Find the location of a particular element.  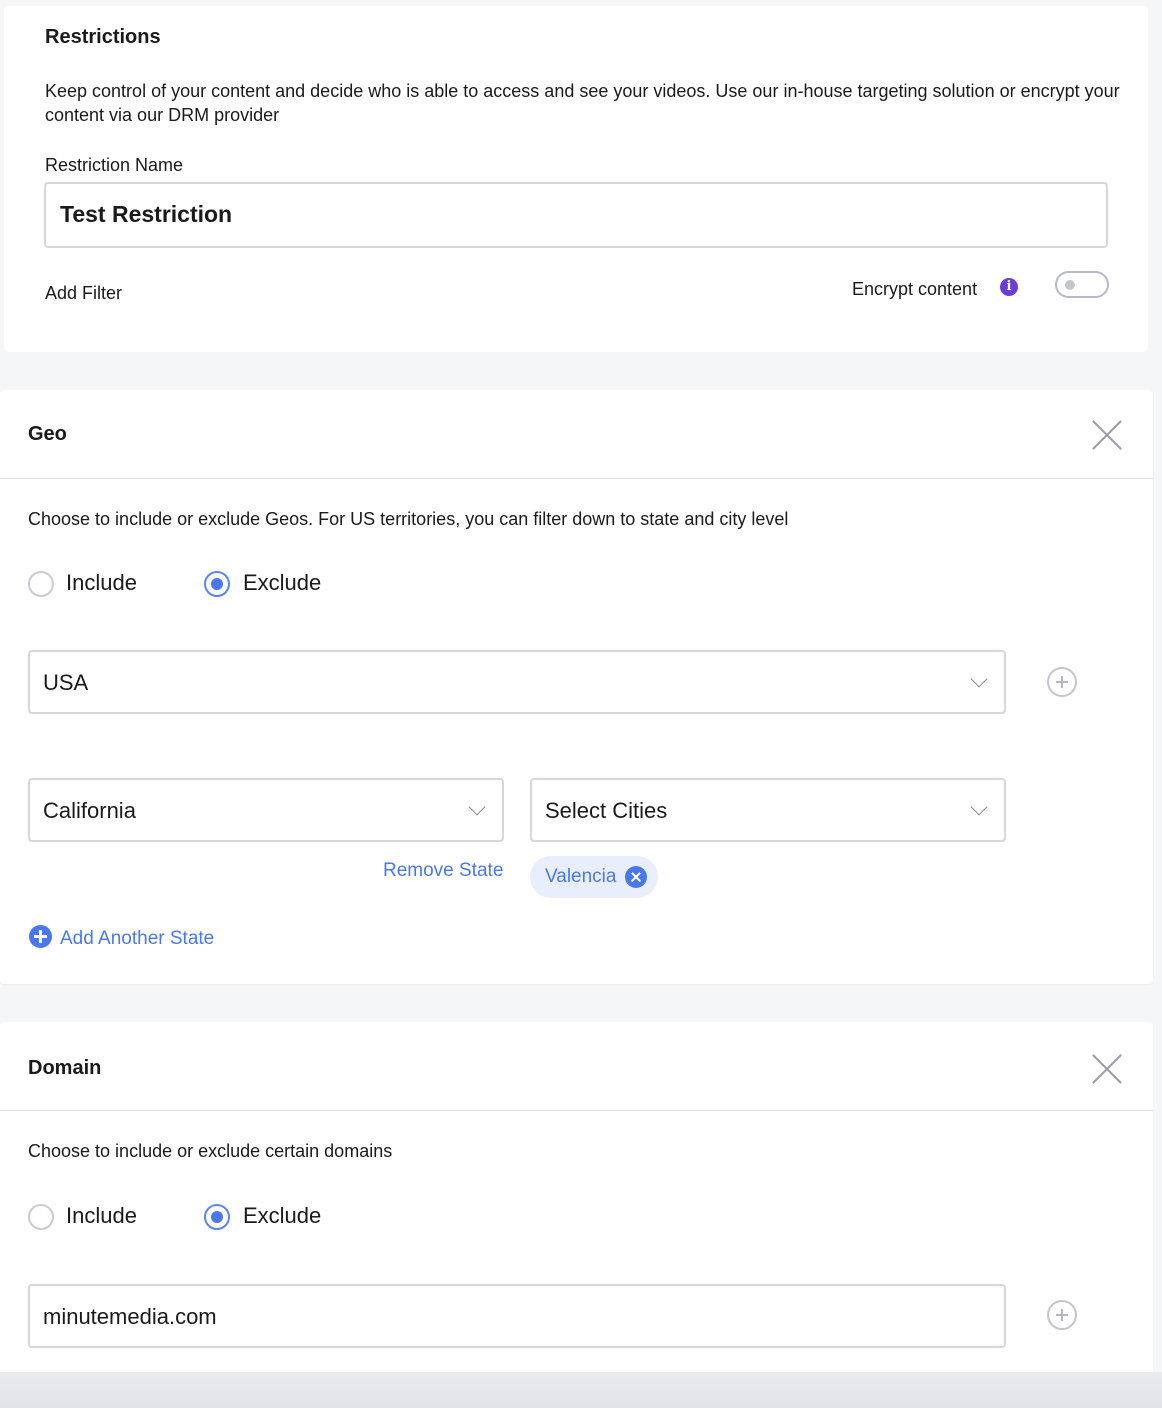

add-another-state-link: Add Another State is located at coordinates (137, 939).